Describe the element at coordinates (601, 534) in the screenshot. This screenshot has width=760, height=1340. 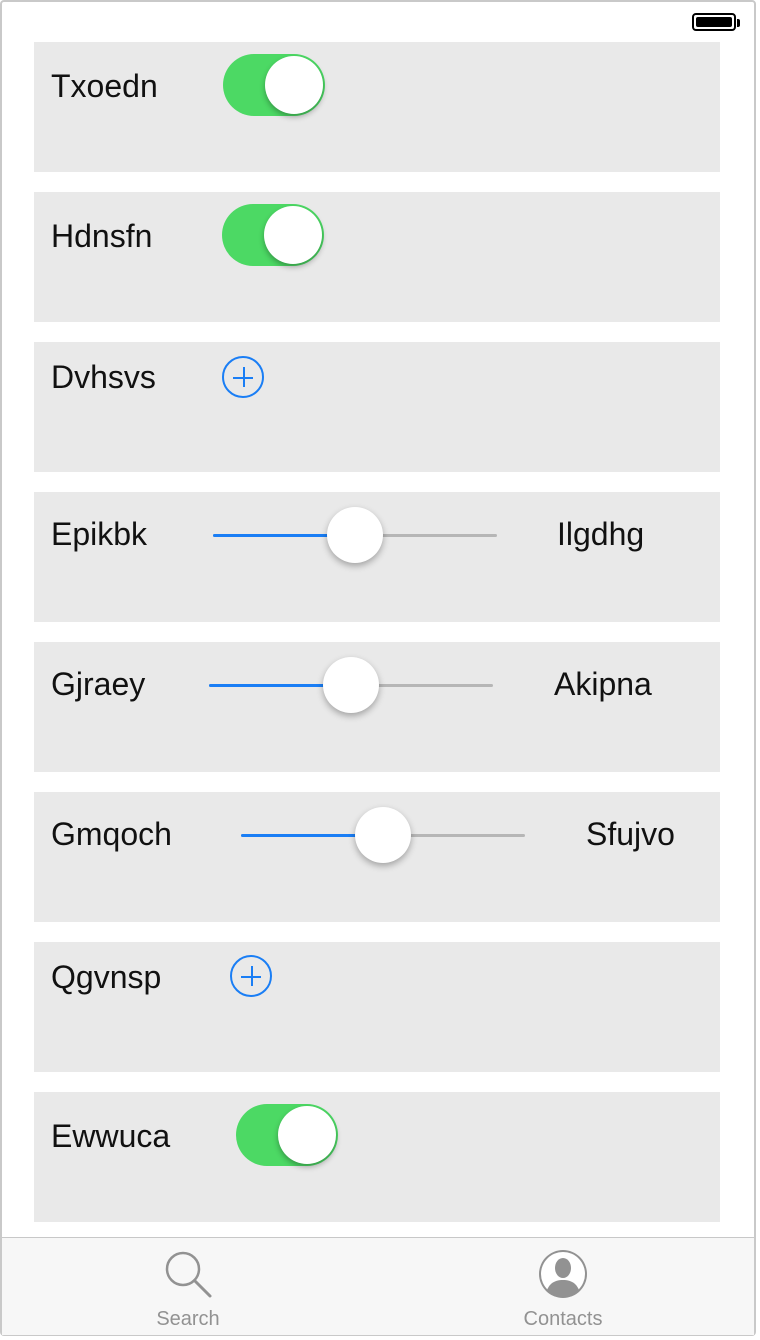
I see `slider-value-label: Ilgdhg` at that location.